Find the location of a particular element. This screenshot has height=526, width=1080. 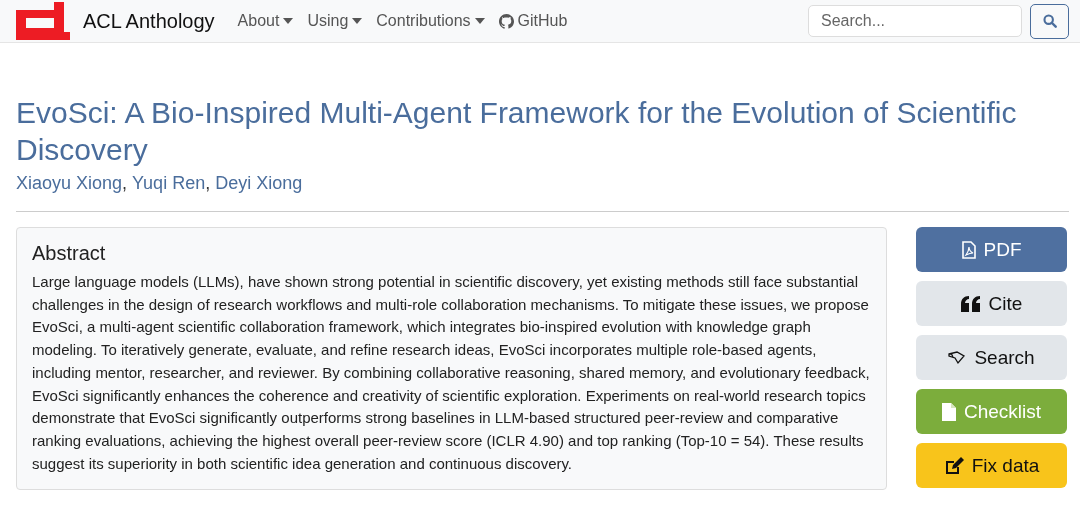

author-link: Deyi Xiong is located at coordinates (259, 183).